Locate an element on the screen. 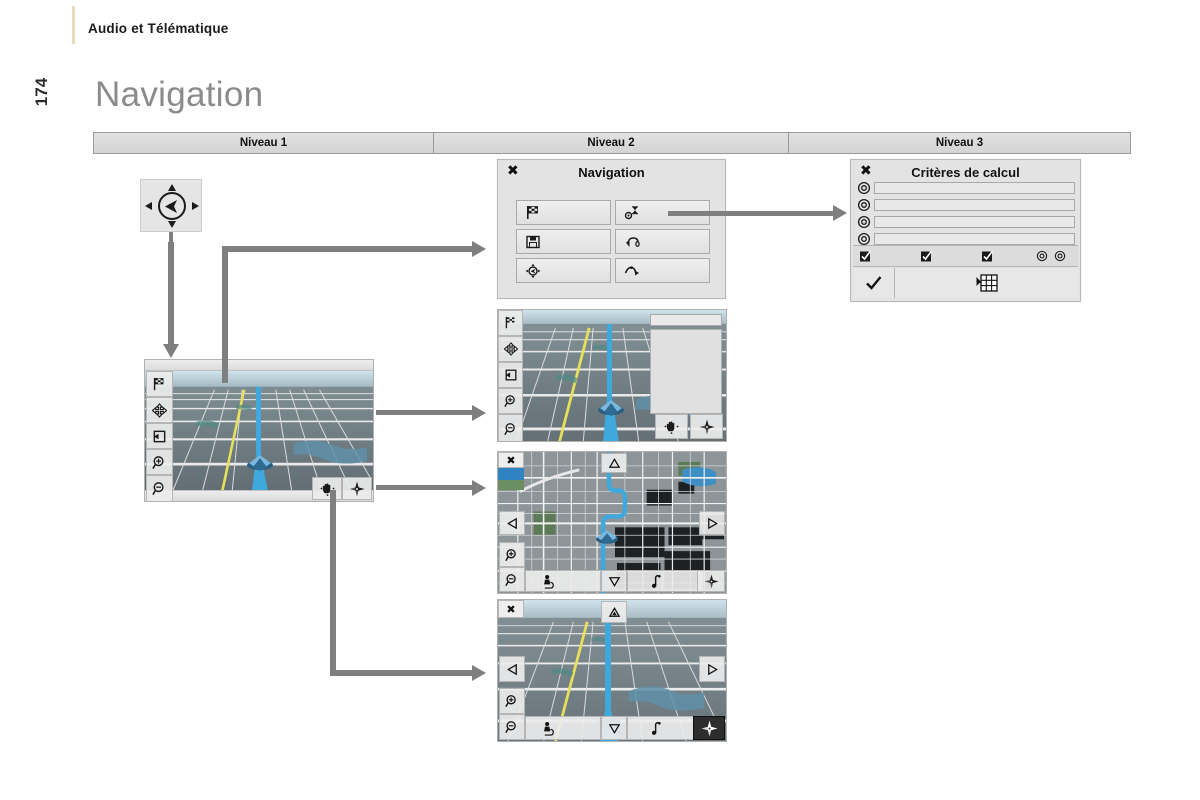 The height and width of the screenshot is (800, 1200). hand-pan-icon is located at coordinates (671, 427).